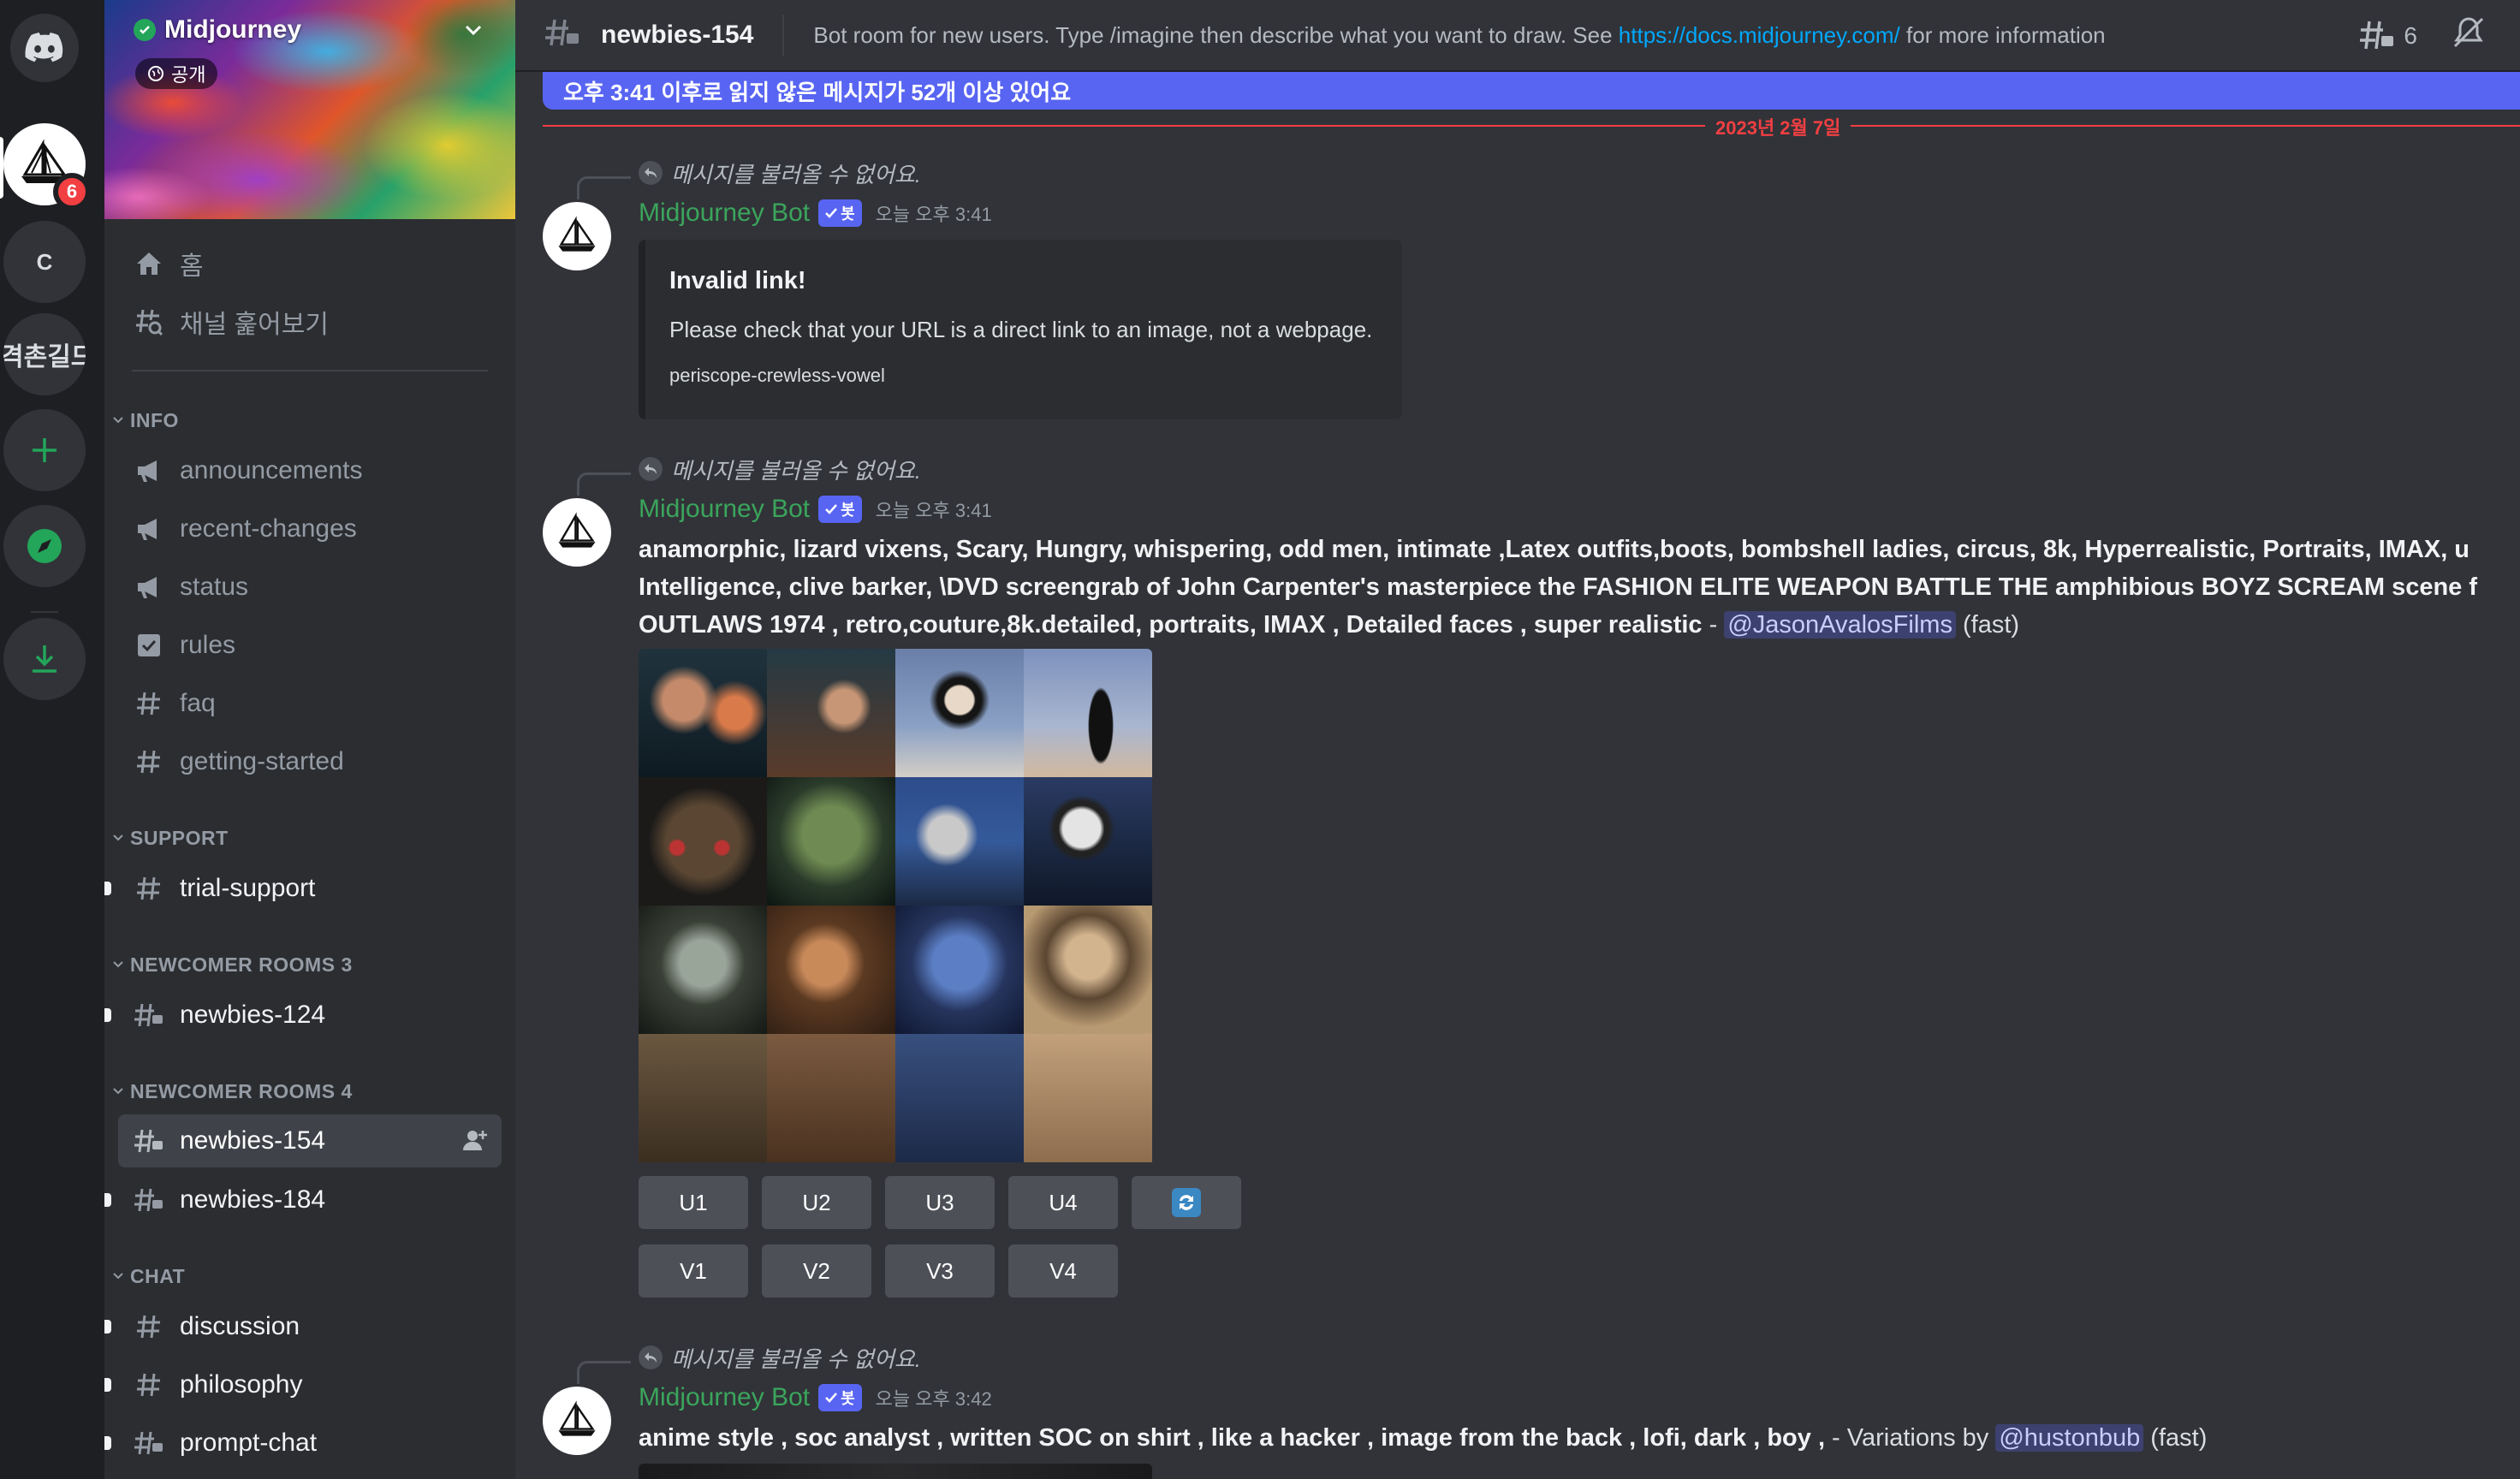  I want to click on sidebar-item-newbies-154: newbies-154, so click(310, 1140).